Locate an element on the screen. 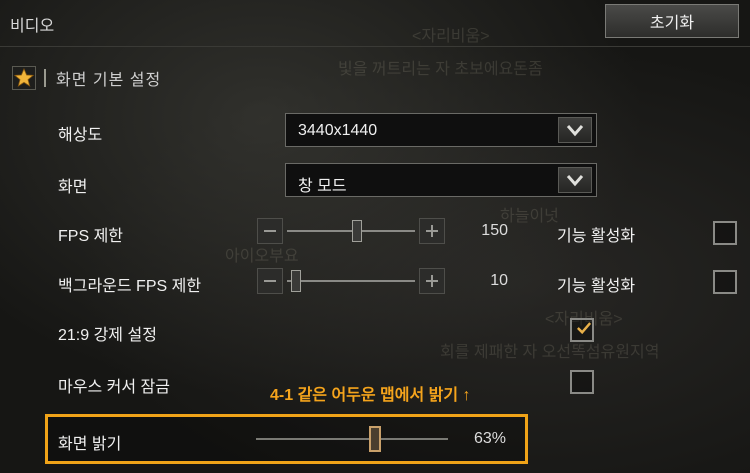 The width and height of the screenshot is (750, 473). slider-track is located at coordinates (351, 281).